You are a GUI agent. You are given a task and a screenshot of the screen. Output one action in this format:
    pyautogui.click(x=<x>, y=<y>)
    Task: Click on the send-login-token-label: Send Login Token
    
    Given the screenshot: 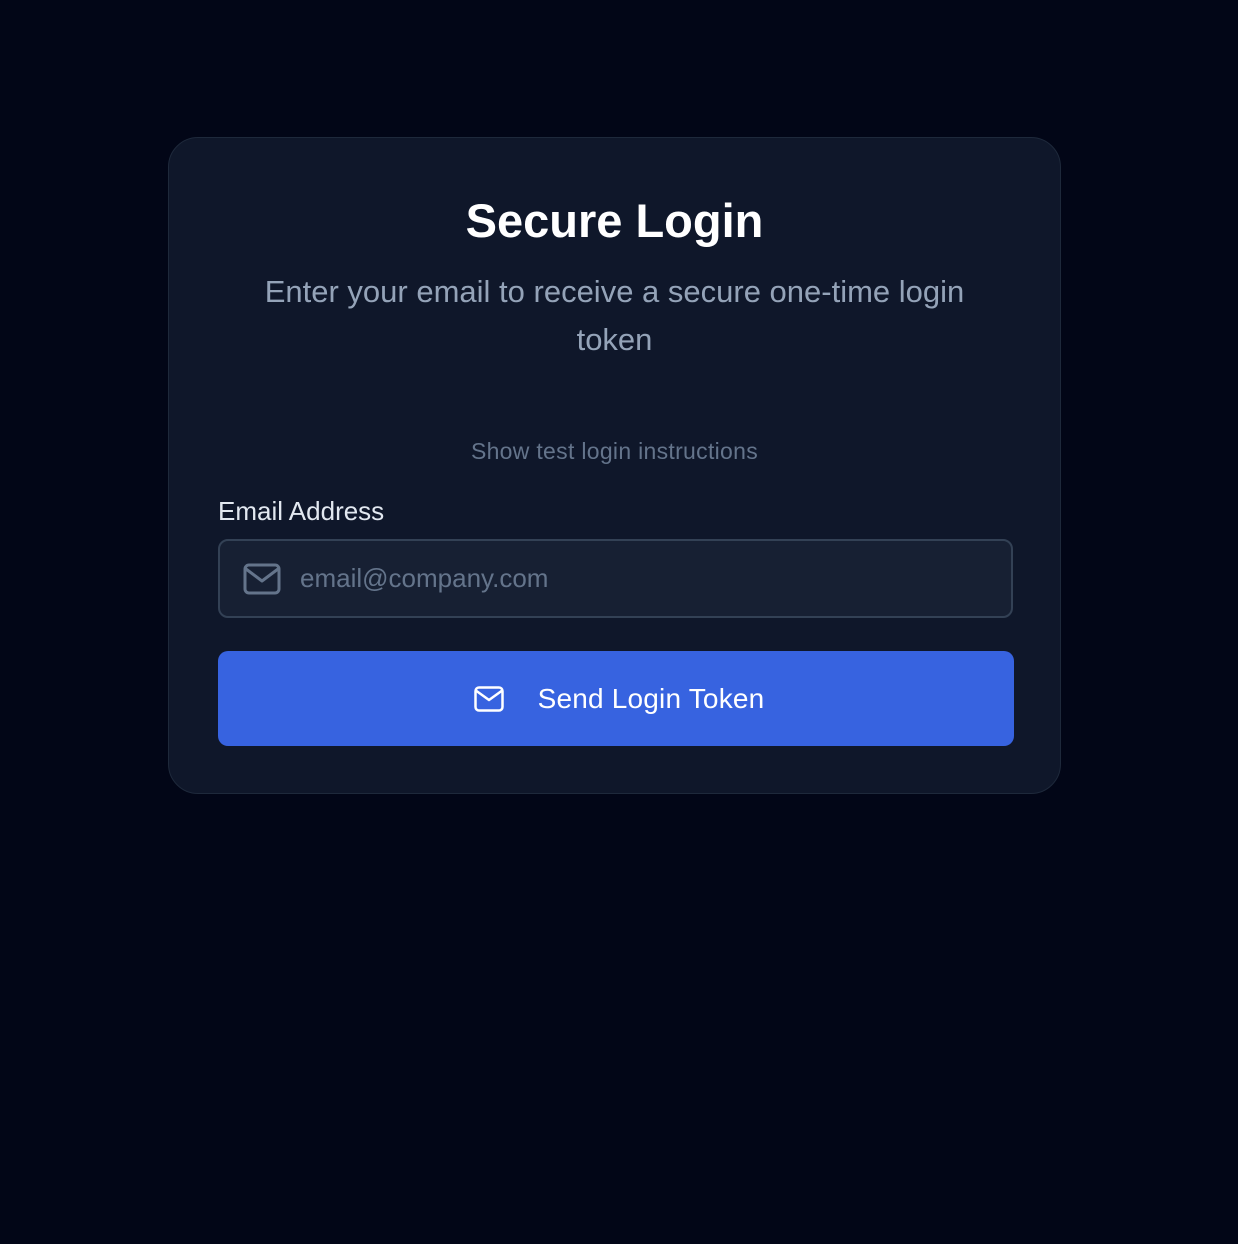 What is the action you would take?
    pyautogui.click(x=651, y=698)
    